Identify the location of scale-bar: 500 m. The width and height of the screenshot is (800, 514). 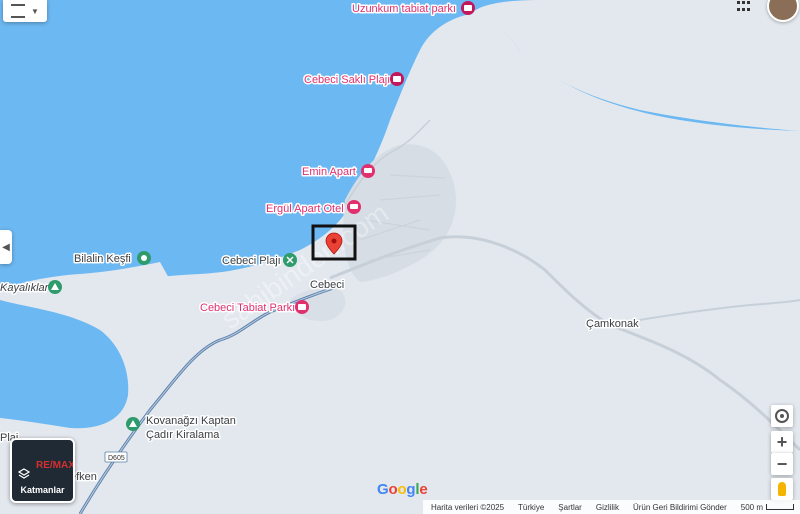
(767, 507).